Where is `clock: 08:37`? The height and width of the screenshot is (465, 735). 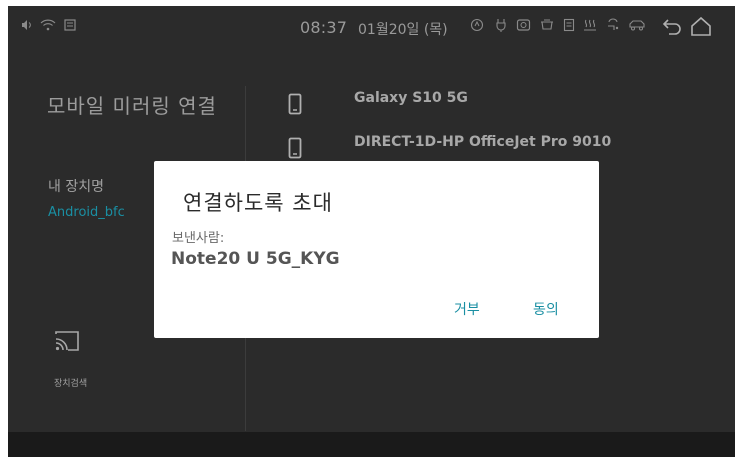 clock: 08:37 is located at coordinates (324, 27).